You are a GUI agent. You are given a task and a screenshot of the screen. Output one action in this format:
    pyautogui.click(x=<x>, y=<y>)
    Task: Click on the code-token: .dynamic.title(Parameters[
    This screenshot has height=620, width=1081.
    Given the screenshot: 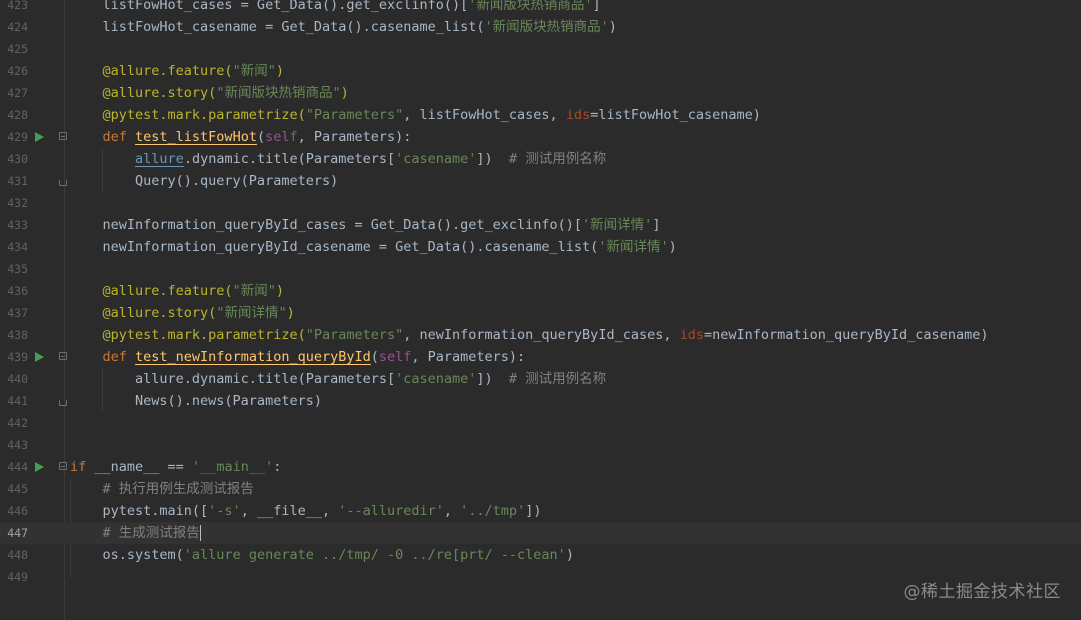 What is the action you would take?
    pyautogui.click(x=289, y=159)
    